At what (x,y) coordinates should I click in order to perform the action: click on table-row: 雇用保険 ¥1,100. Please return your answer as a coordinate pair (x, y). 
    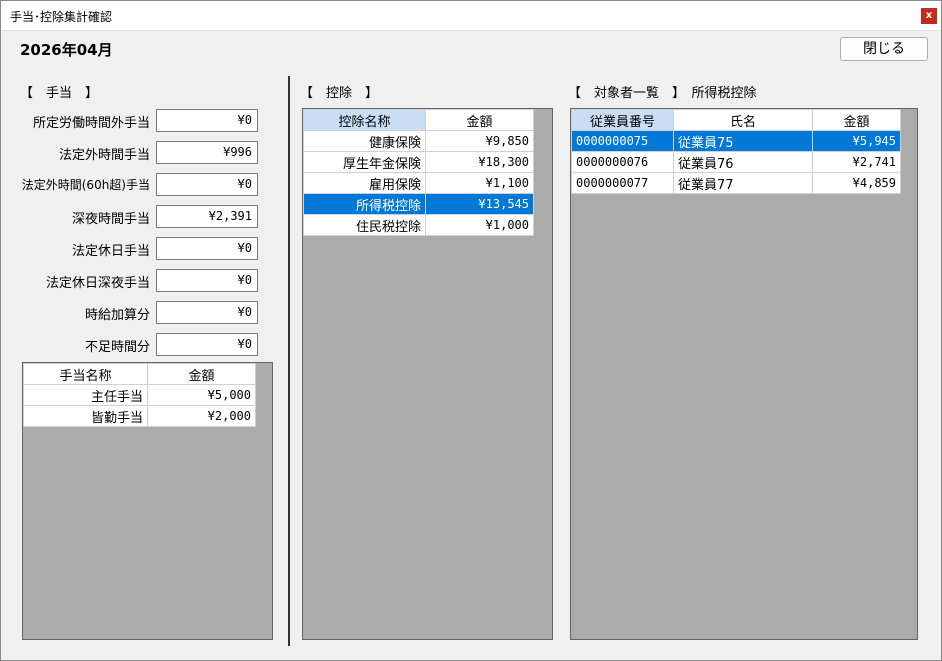
    Looking at the image, I should click on (418, 183).